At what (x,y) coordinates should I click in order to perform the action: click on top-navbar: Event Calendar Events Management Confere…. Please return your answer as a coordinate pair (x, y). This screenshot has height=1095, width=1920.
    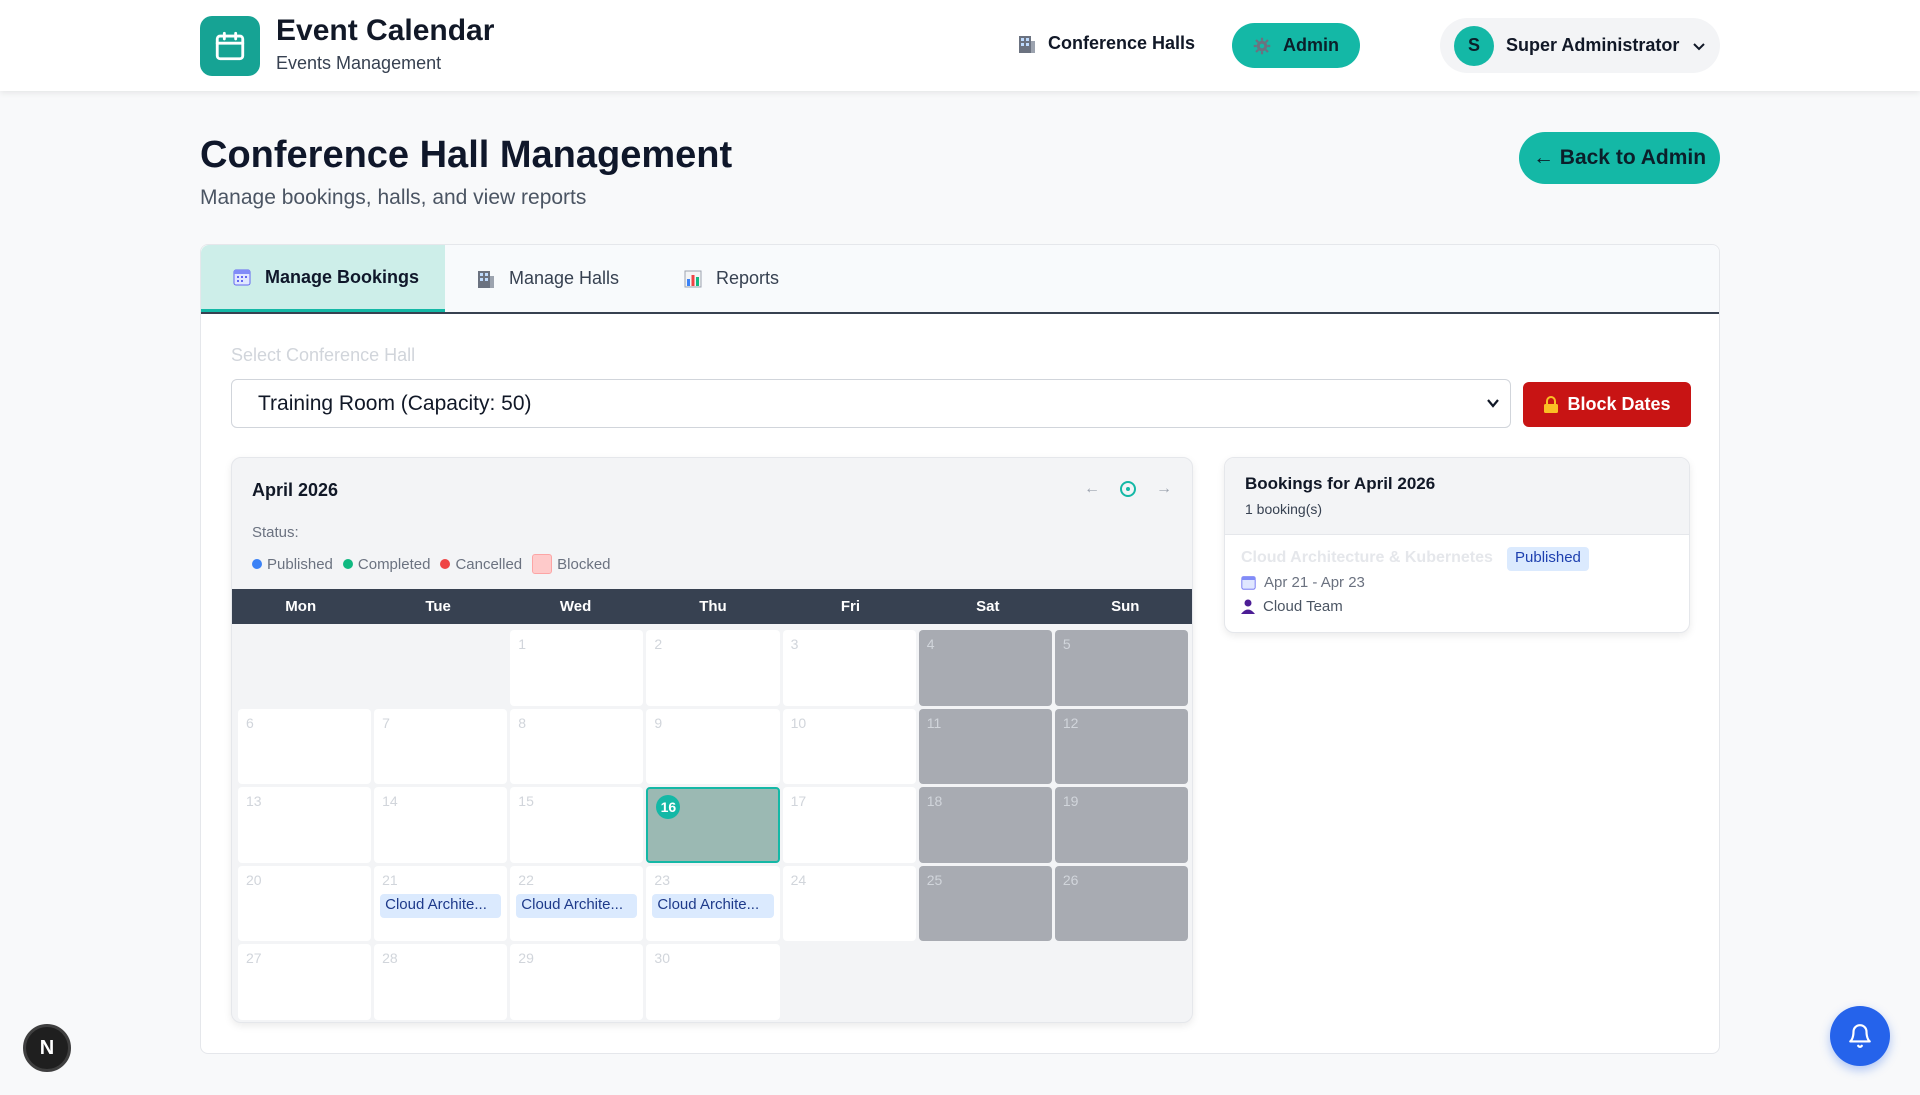
    Looking at the image, I should click on (960, 45).